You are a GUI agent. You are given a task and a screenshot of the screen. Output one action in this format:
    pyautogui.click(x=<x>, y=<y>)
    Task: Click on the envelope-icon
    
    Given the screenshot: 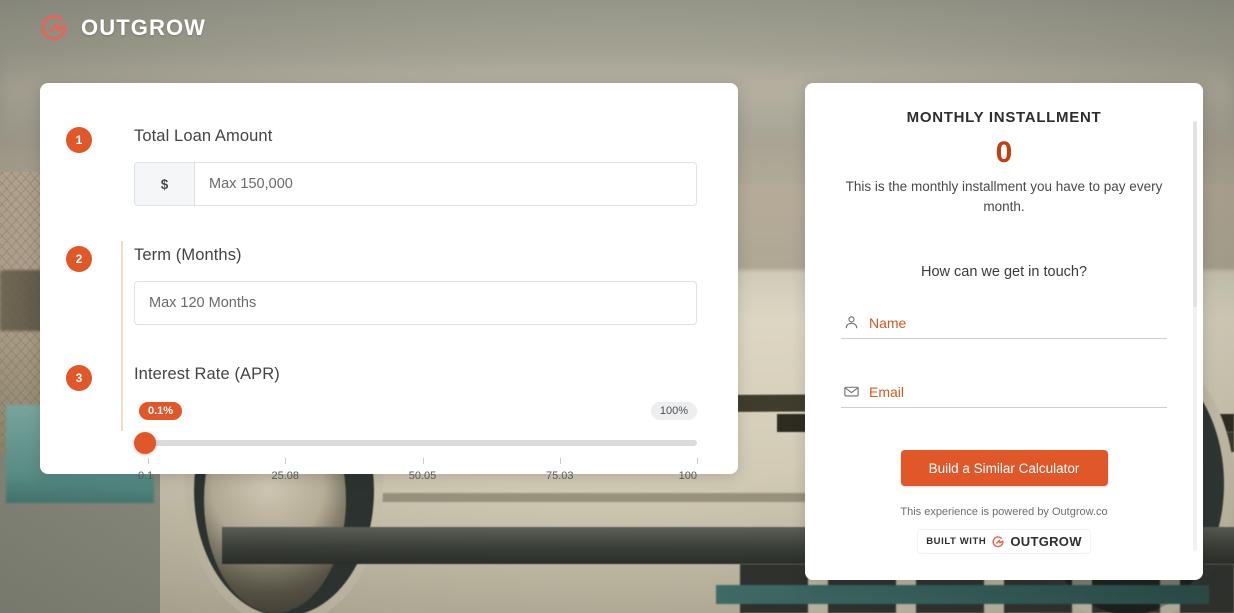 What is the action you would take?
    pyautogui.click(x=851, y=391)
    